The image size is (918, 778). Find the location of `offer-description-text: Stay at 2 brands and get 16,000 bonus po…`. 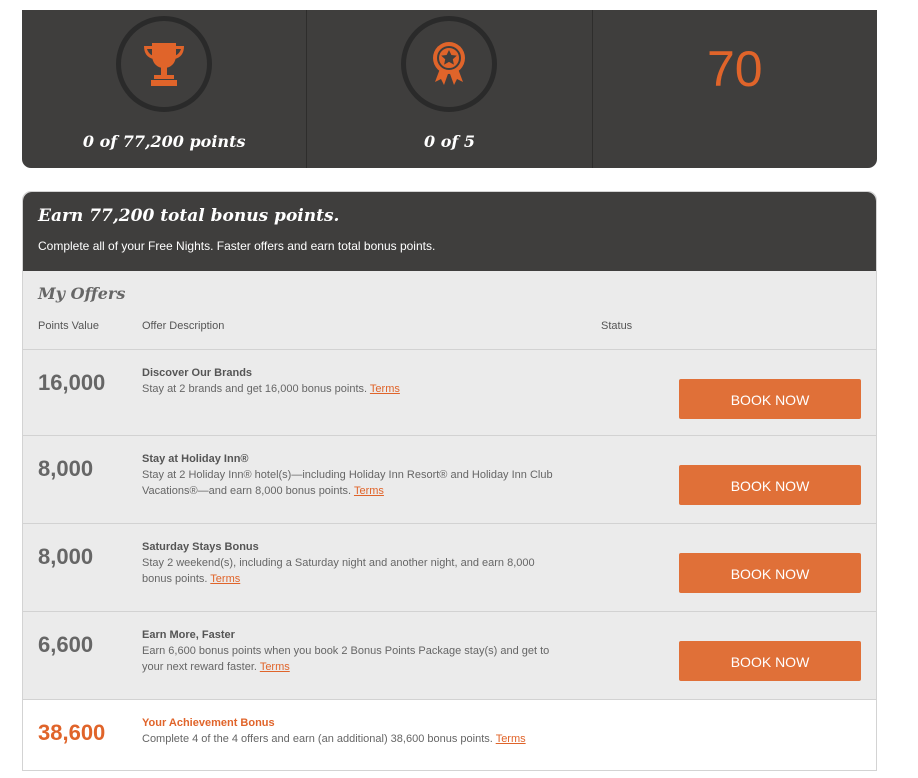

offer-description-text: Stay at 2 brands and get 16,000 bonus po… is located at coordinates (255, 389).